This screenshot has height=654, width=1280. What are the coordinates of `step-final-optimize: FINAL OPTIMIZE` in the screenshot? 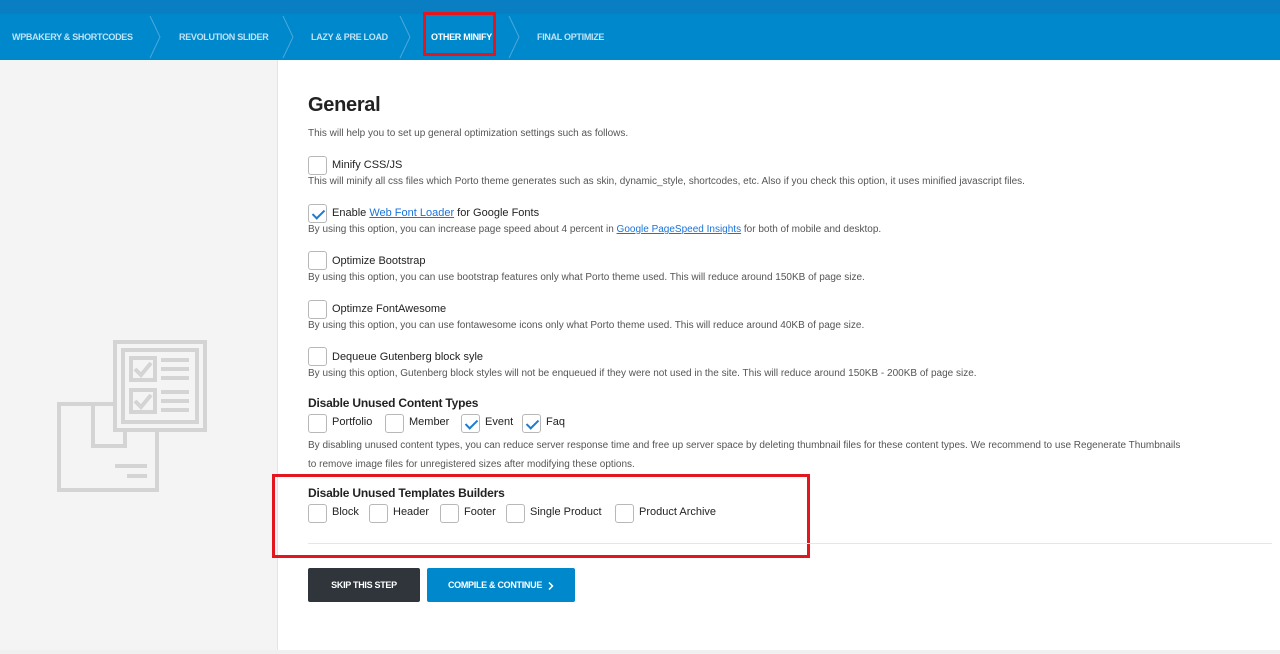 It's located at (570, 37).